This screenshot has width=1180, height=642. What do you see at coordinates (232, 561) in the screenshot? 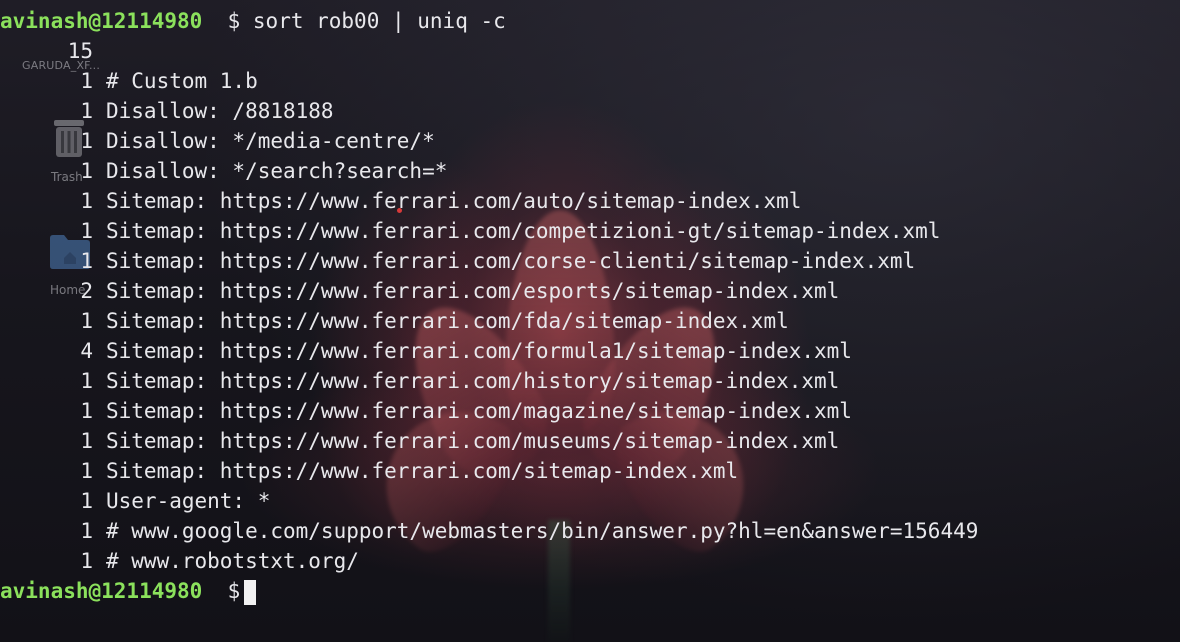
I see `output-text: # www.robotstxt.org/` at bounding box center [232, 561].